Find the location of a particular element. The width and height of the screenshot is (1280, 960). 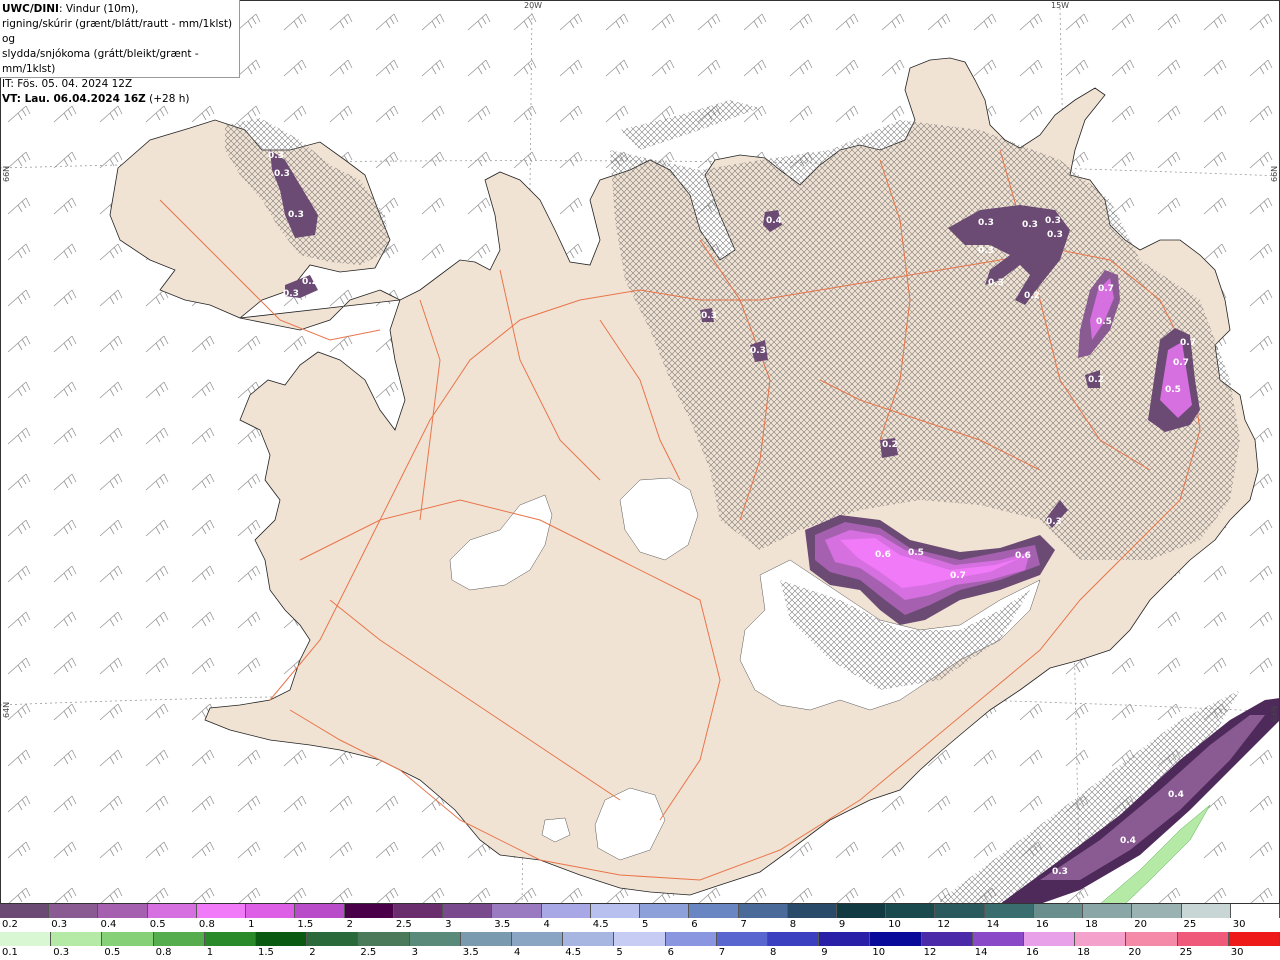

legend-label: 4 is located at coordinates (546, 924).